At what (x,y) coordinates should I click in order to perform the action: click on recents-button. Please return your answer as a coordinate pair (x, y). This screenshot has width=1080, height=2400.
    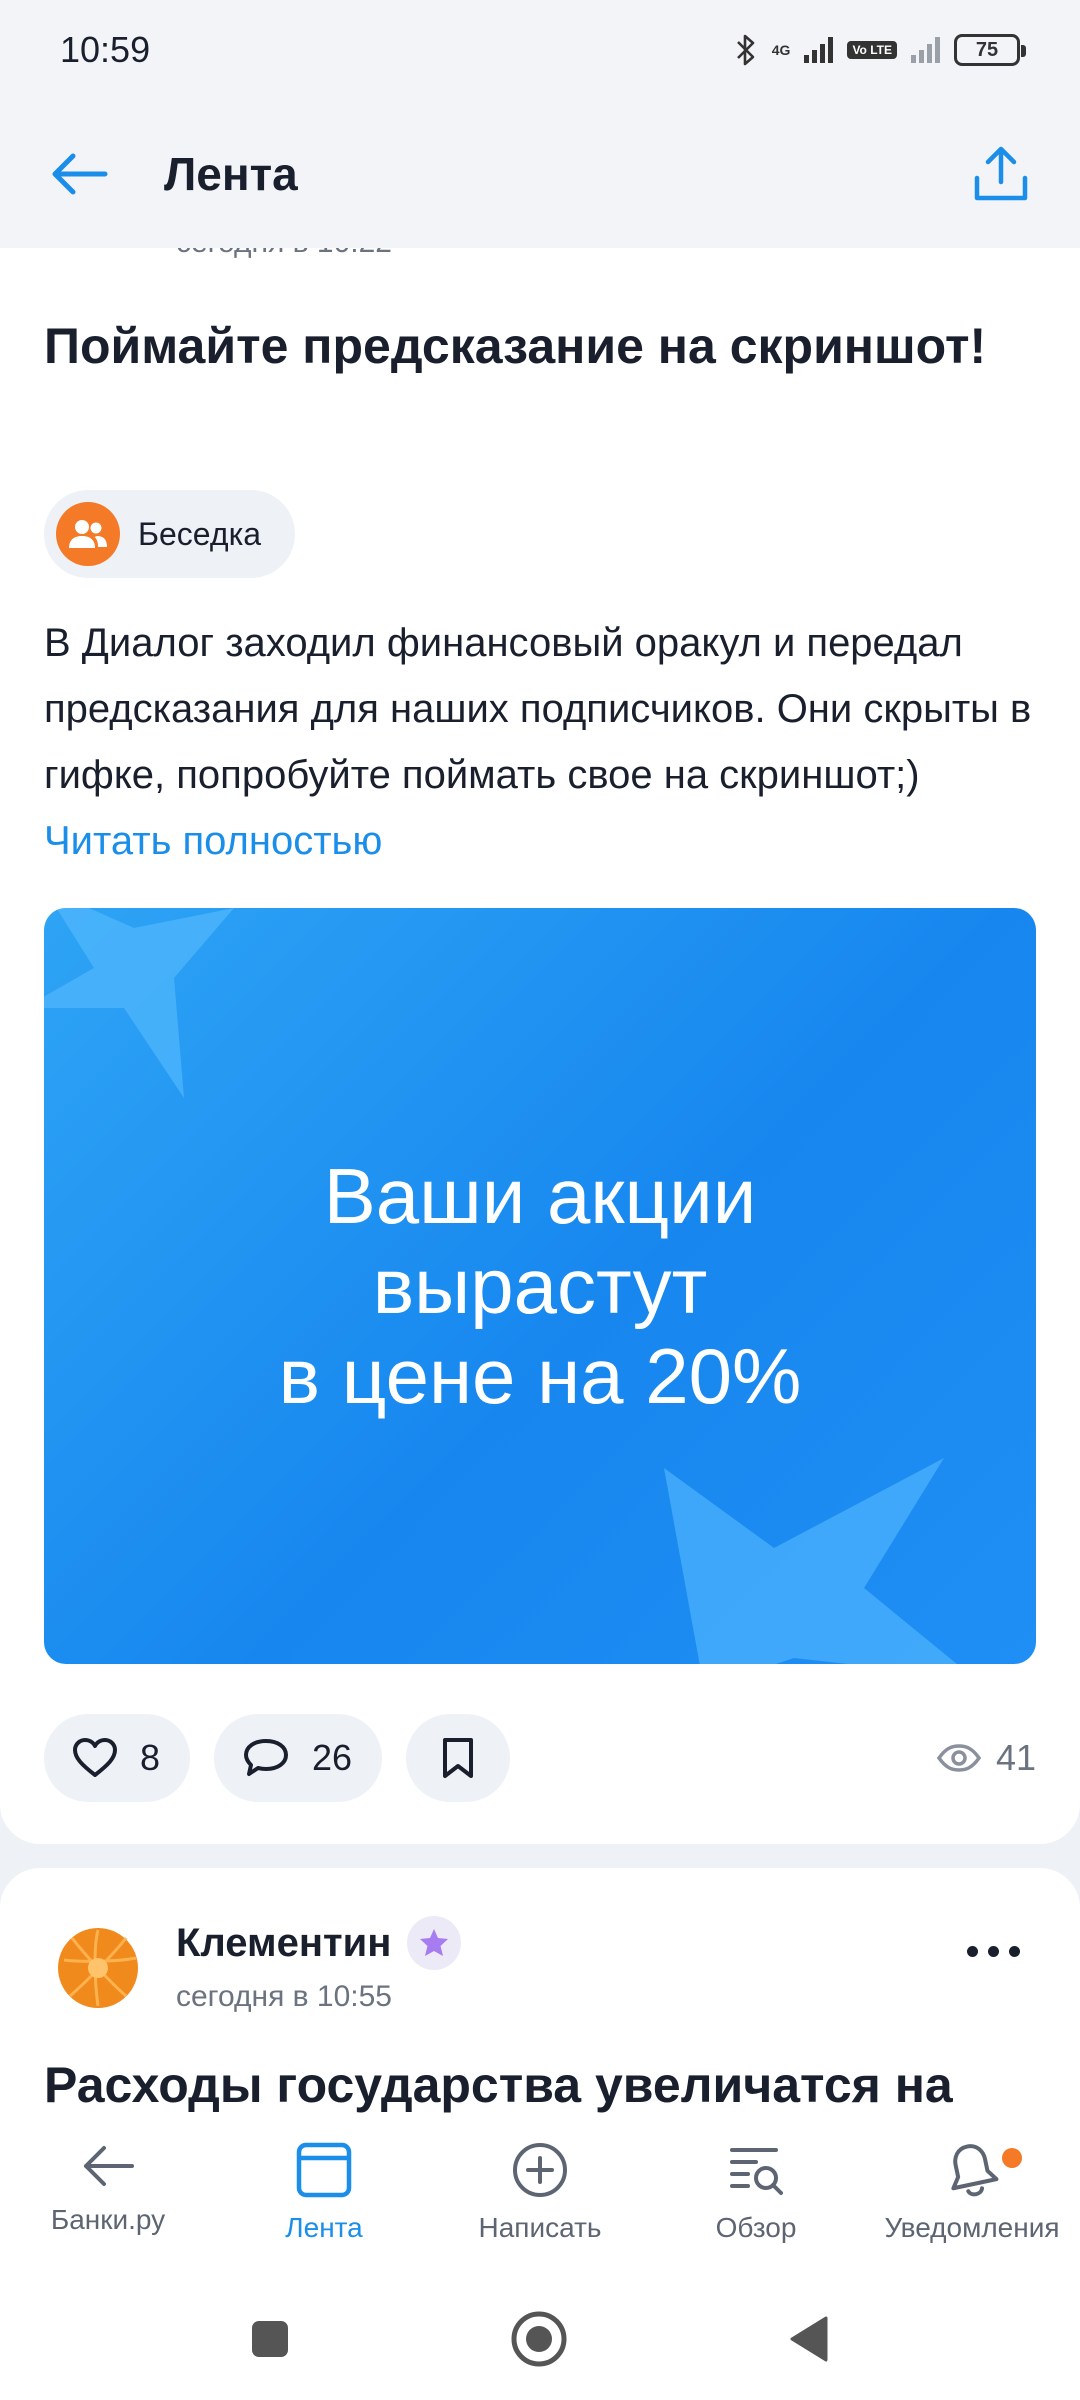
    Looking at the image, I should click on (270, 2339).